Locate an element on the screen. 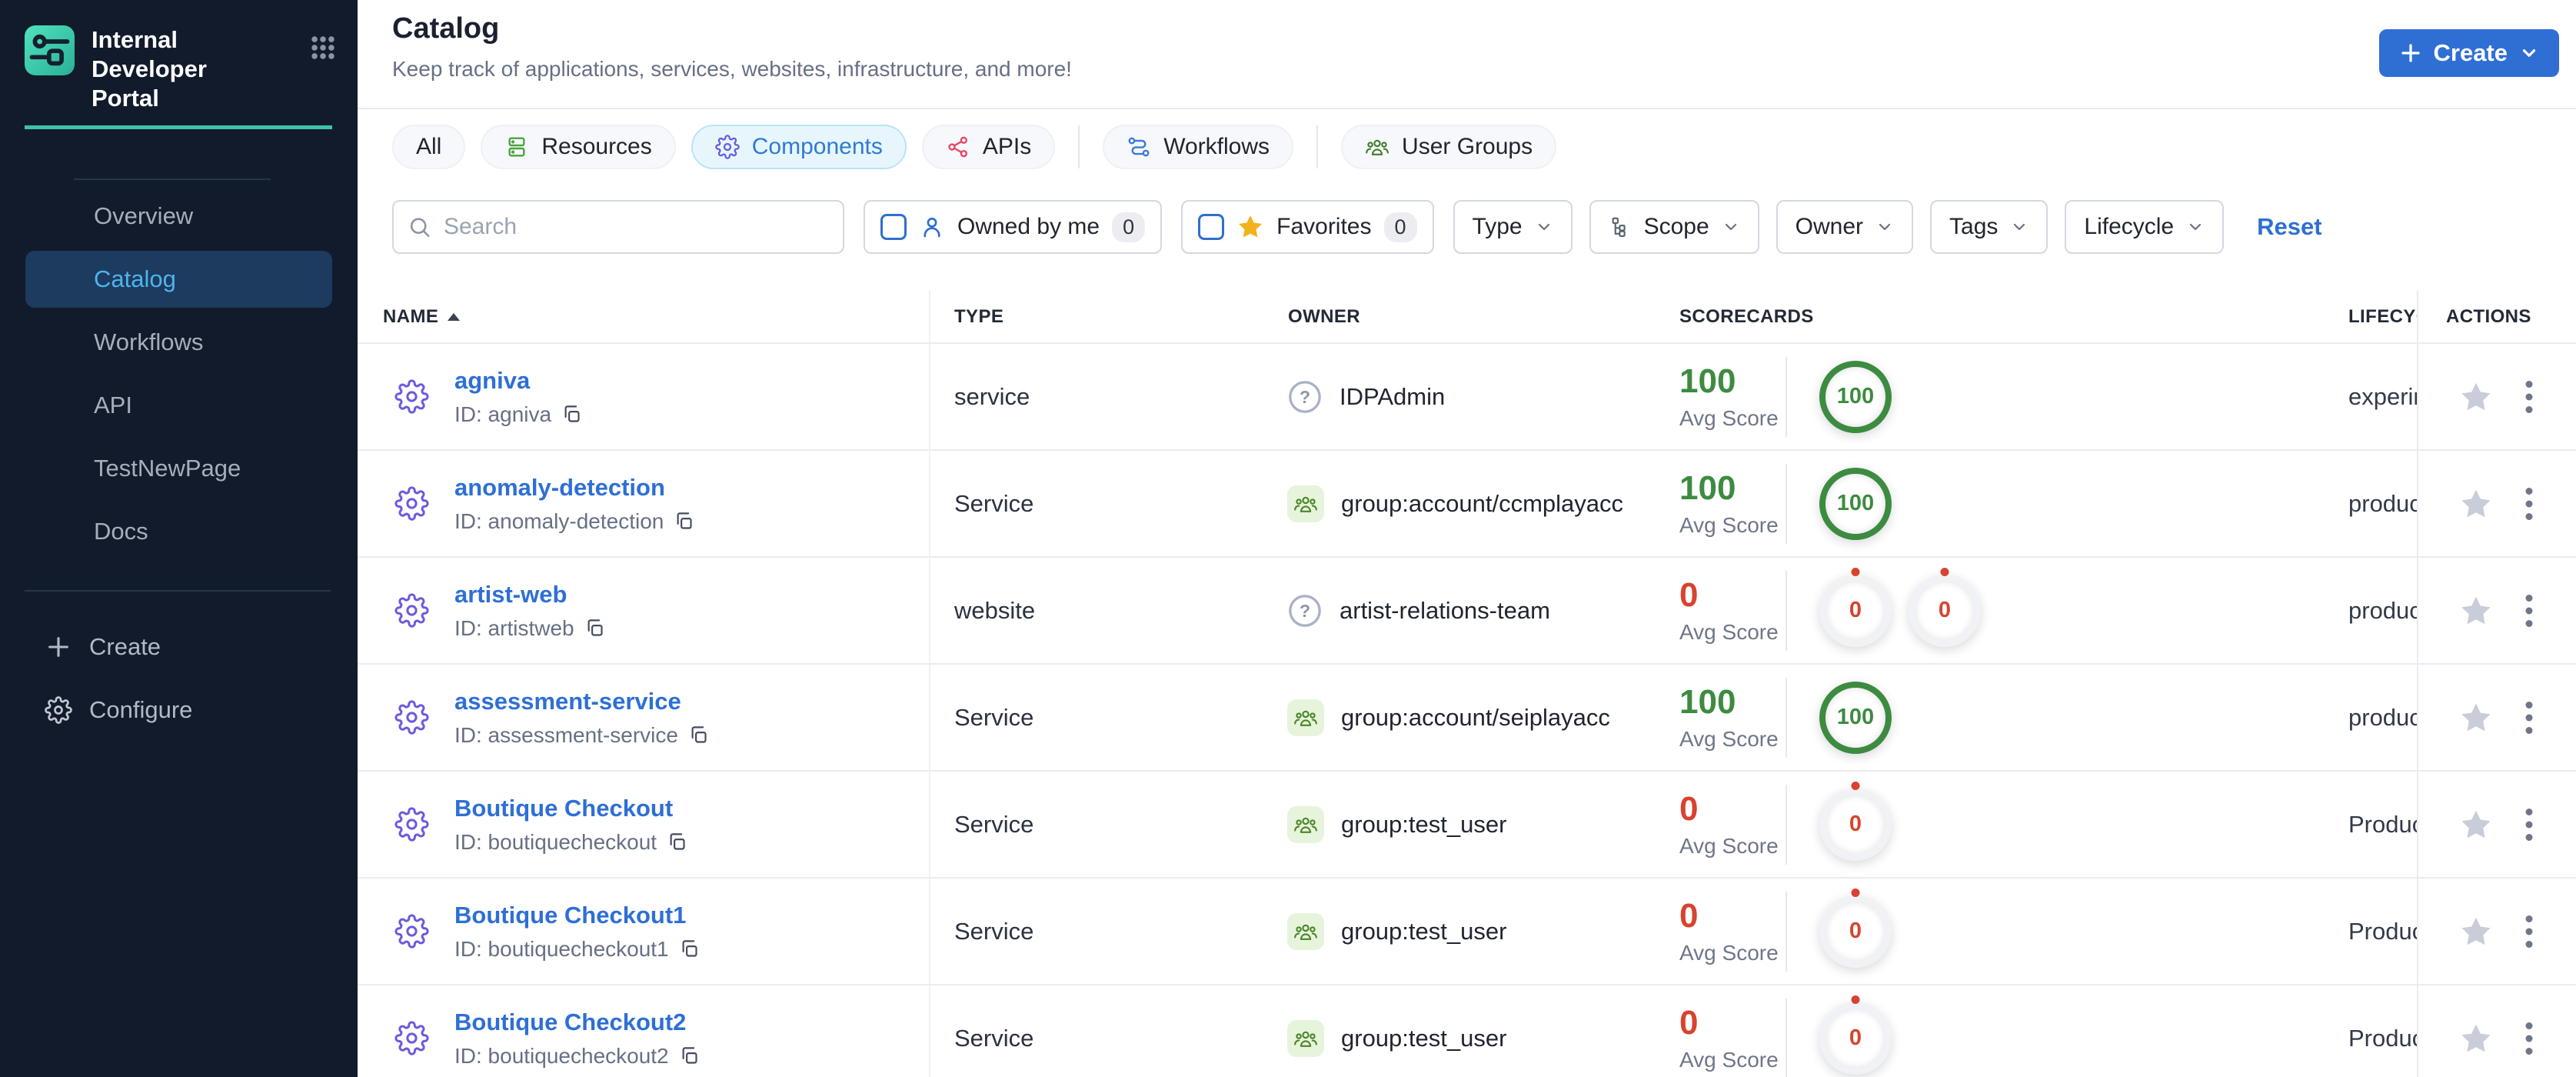  type-cell: website is located at coordinates (995, 610).